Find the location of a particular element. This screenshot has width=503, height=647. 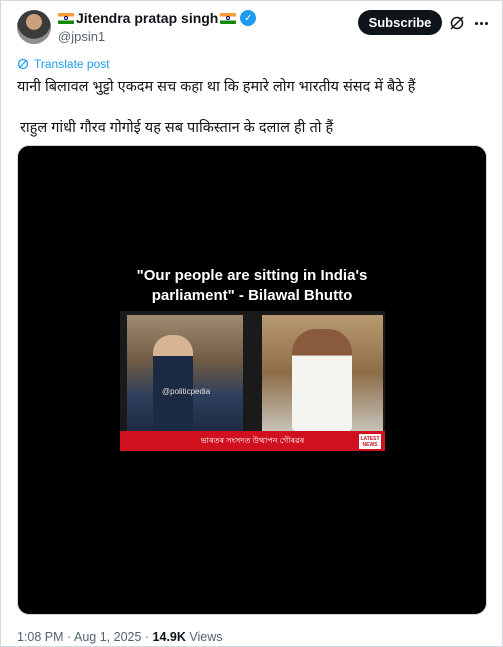

post-time: 1:08 PM is located at coordinates (40, 637).